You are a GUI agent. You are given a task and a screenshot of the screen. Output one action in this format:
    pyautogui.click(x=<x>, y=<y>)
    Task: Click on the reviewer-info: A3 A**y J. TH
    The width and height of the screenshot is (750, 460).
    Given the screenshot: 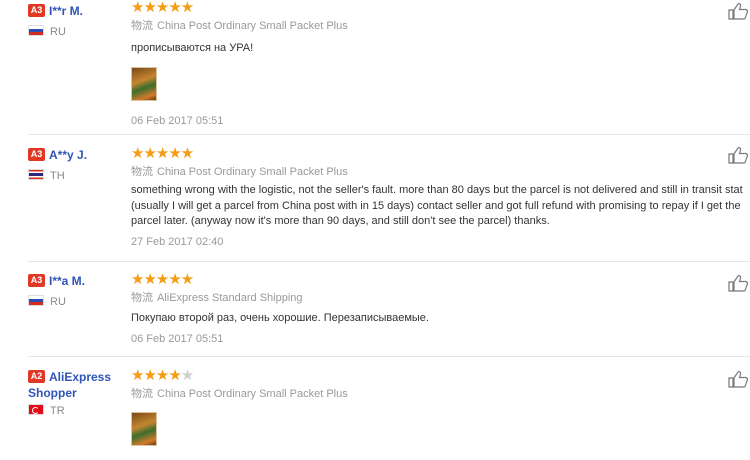 What is the action you would take?
    pyautogui.click(x=78, y=164)
    